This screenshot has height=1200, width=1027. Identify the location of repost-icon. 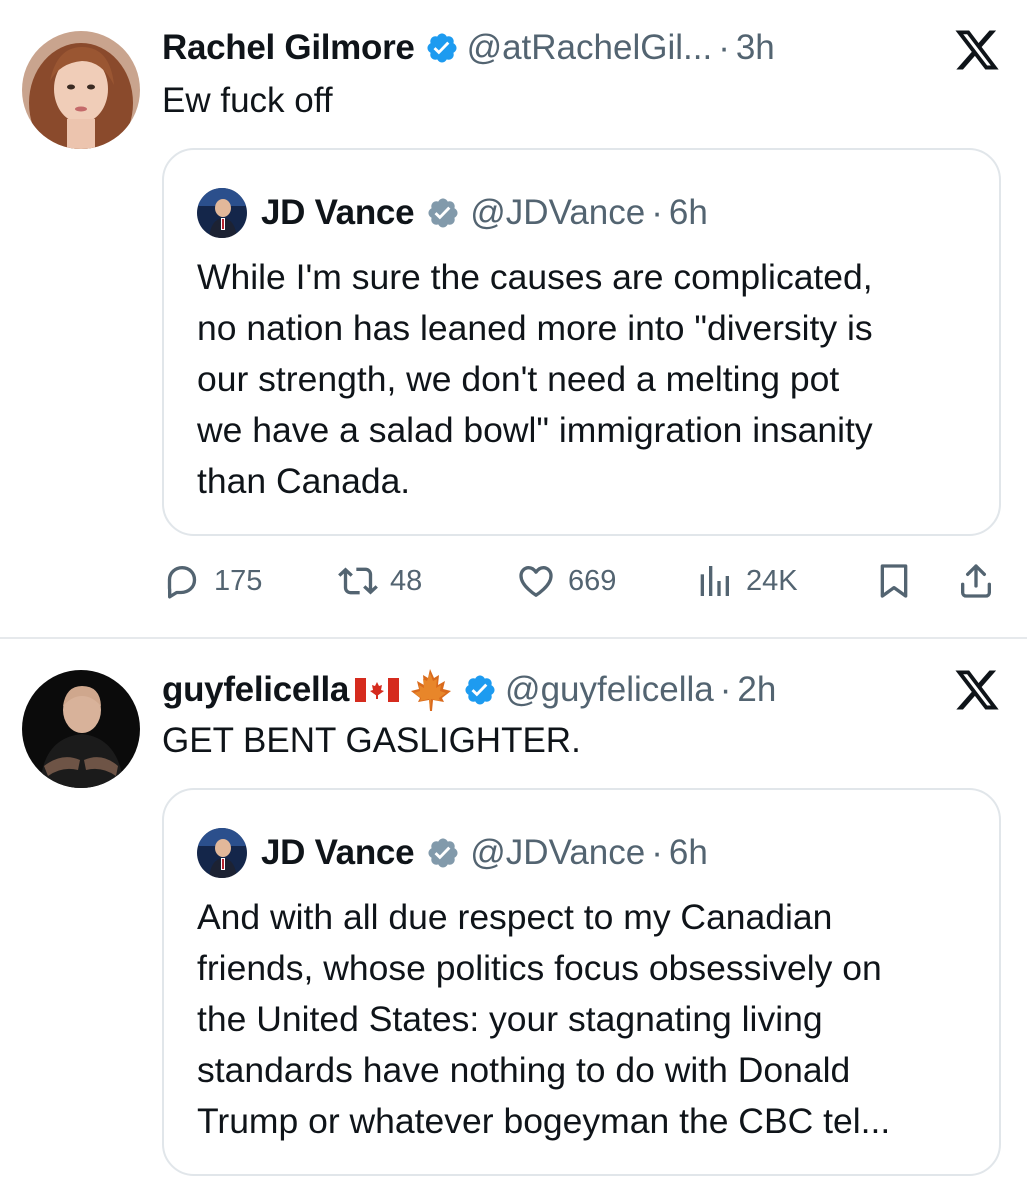
(358, 581).